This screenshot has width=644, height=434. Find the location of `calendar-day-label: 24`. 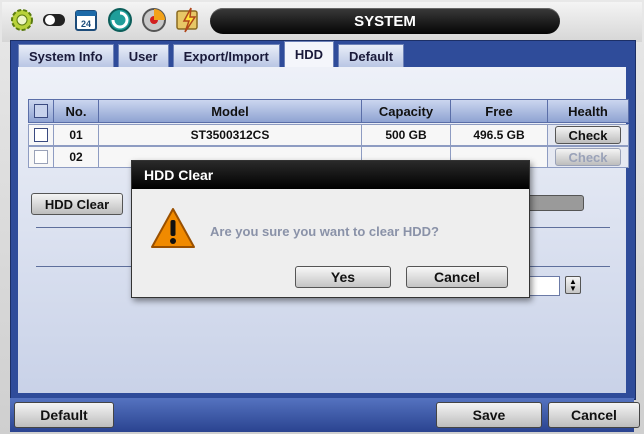

calendar-day-label: 24 is located at coordinates (86, 24).